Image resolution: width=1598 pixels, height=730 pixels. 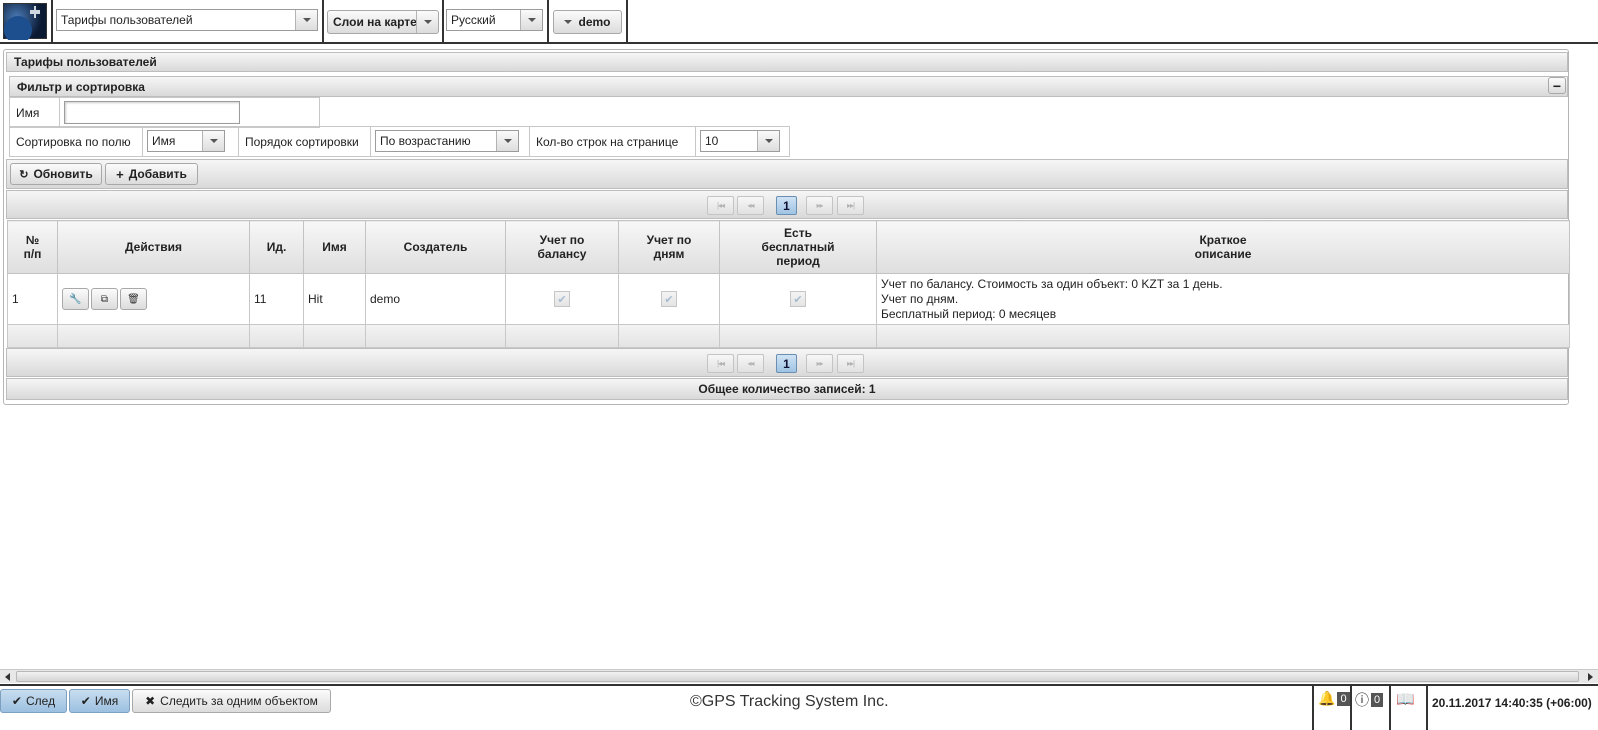 I want to click on module-select: Тарифы пользователей, so click(x=187, y=20).